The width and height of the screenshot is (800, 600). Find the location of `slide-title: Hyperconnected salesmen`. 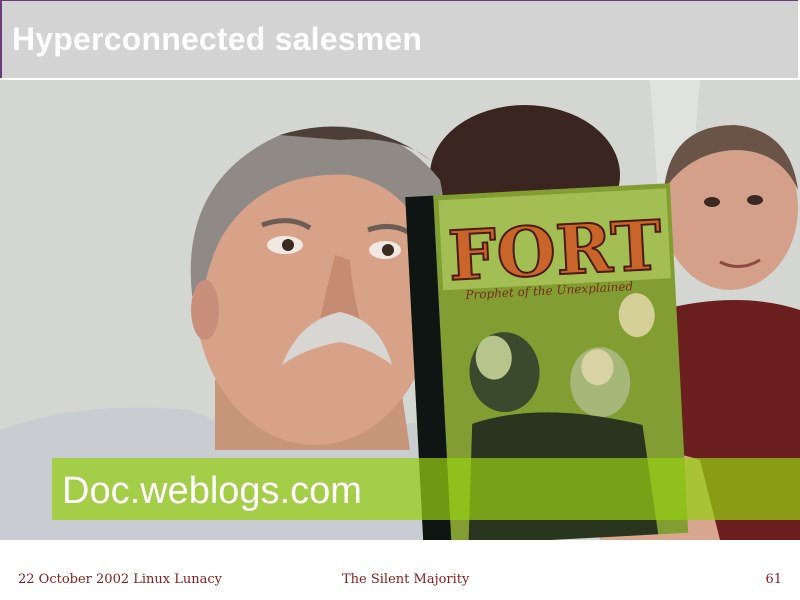

slide-title: Hyperconnected salesmen is located at coordinates (217, 39).